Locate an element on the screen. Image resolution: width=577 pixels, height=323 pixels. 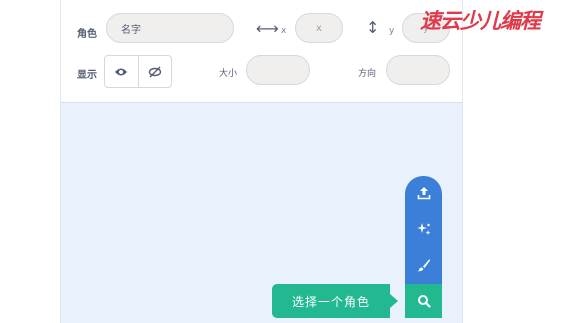
paint-brush-icon is located at coordinates (423, 265).